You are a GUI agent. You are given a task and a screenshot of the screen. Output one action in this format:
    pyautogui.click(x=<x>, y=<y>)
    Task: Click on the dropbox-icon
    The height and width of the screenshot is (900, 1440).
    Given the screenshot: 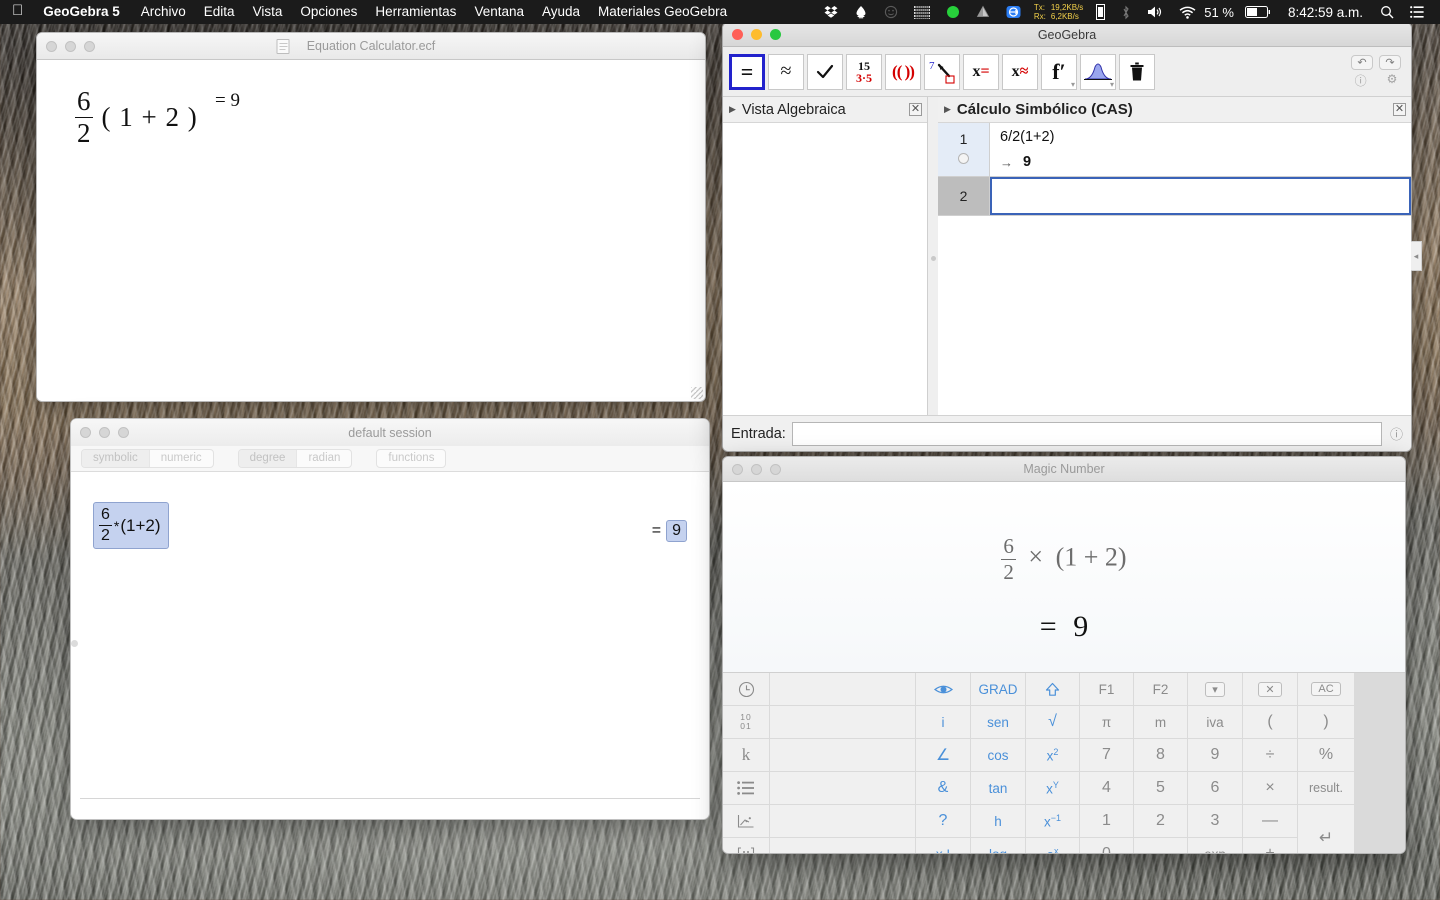 What is the action you would take?
    pyautogui.click(x=831, y=12)
    